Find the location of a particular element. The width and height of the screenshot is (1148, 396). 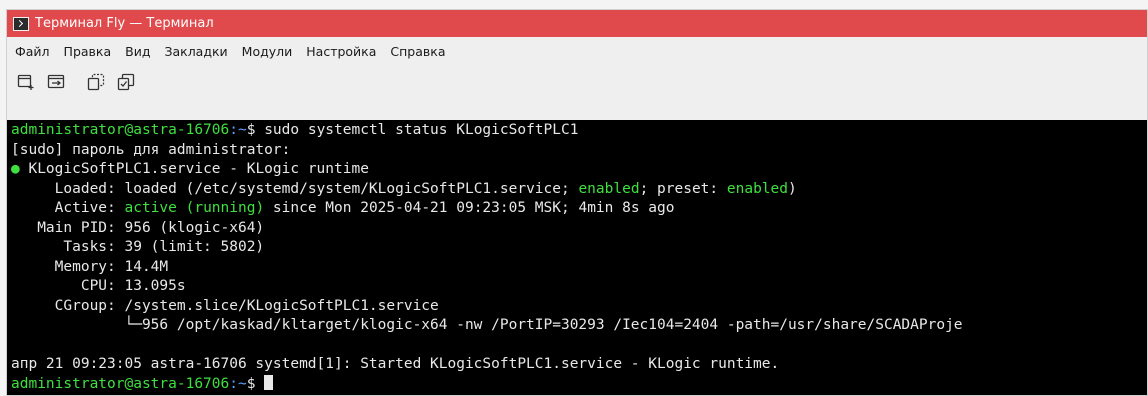

memory-line: Memory: 14.4M is located at coordinates (90, 266).